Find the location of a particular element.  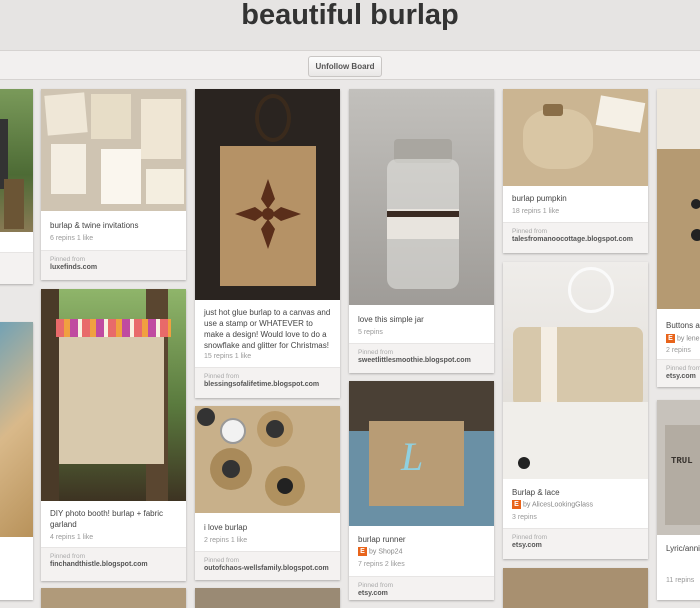

pin-card: TRUL Lyric/anni 11 repins is located at coordinates (678, 500).